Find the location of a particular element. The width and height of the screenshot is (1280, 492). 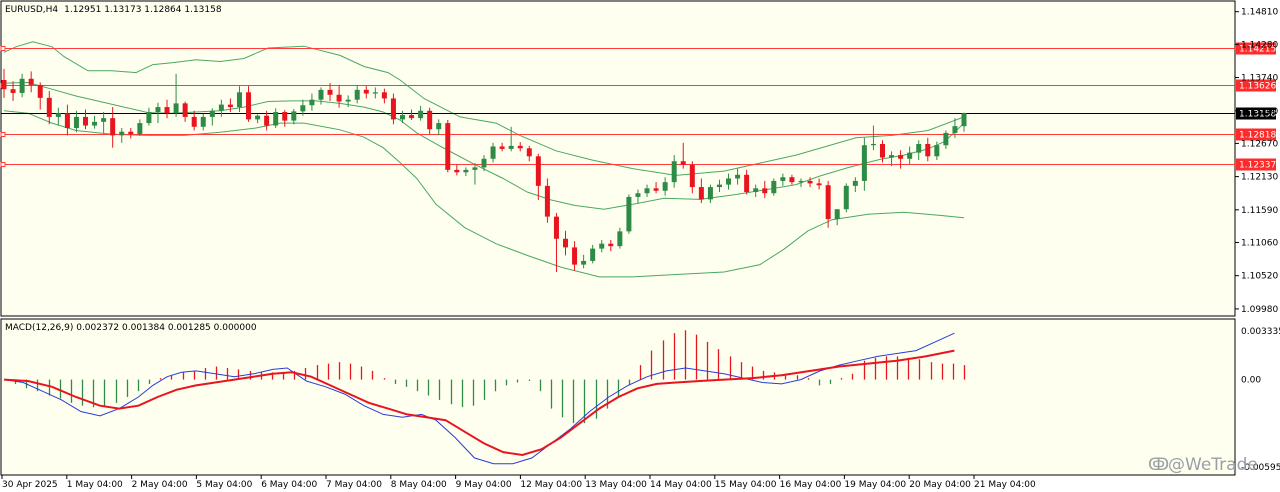

price-tick-label-8: 1.10520 is located at coordinates (1259, 277).